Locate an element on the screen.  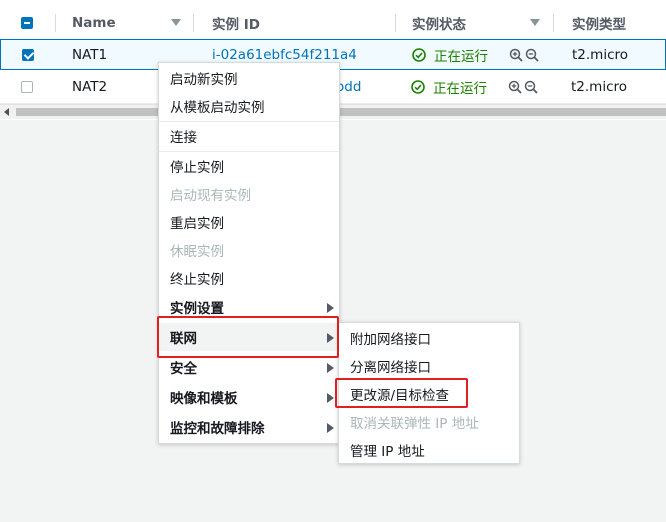
menu-item-disassociate-elastic-ip: 取消关联弹性 IP 地址 is located at coordinates (414, 424).